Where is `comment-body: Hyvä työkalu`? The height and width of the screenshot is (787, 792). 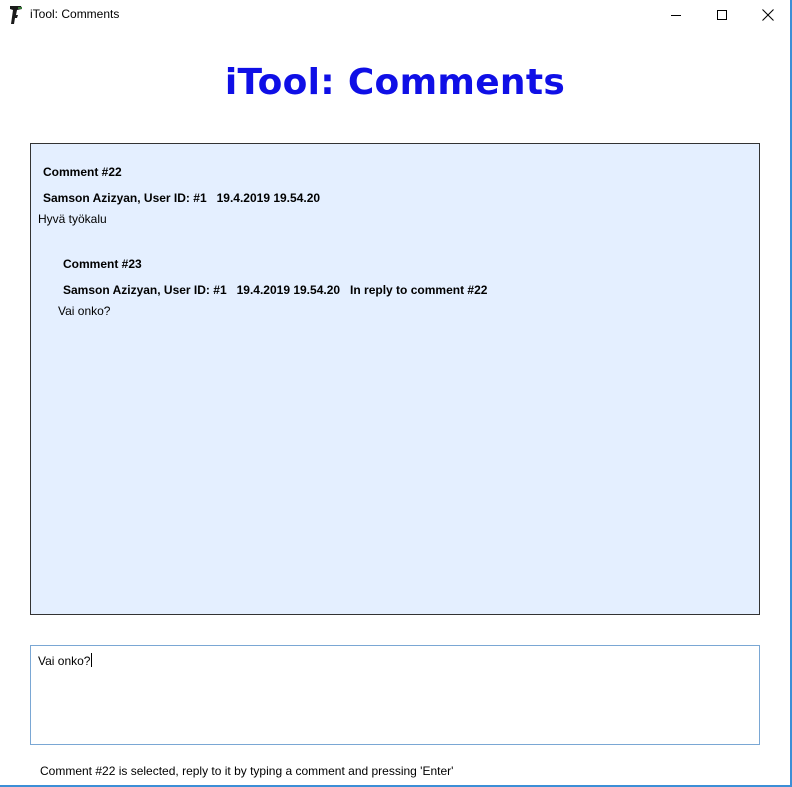 comment-body: Hyvä työkalu is located at coordinates (72, 219).